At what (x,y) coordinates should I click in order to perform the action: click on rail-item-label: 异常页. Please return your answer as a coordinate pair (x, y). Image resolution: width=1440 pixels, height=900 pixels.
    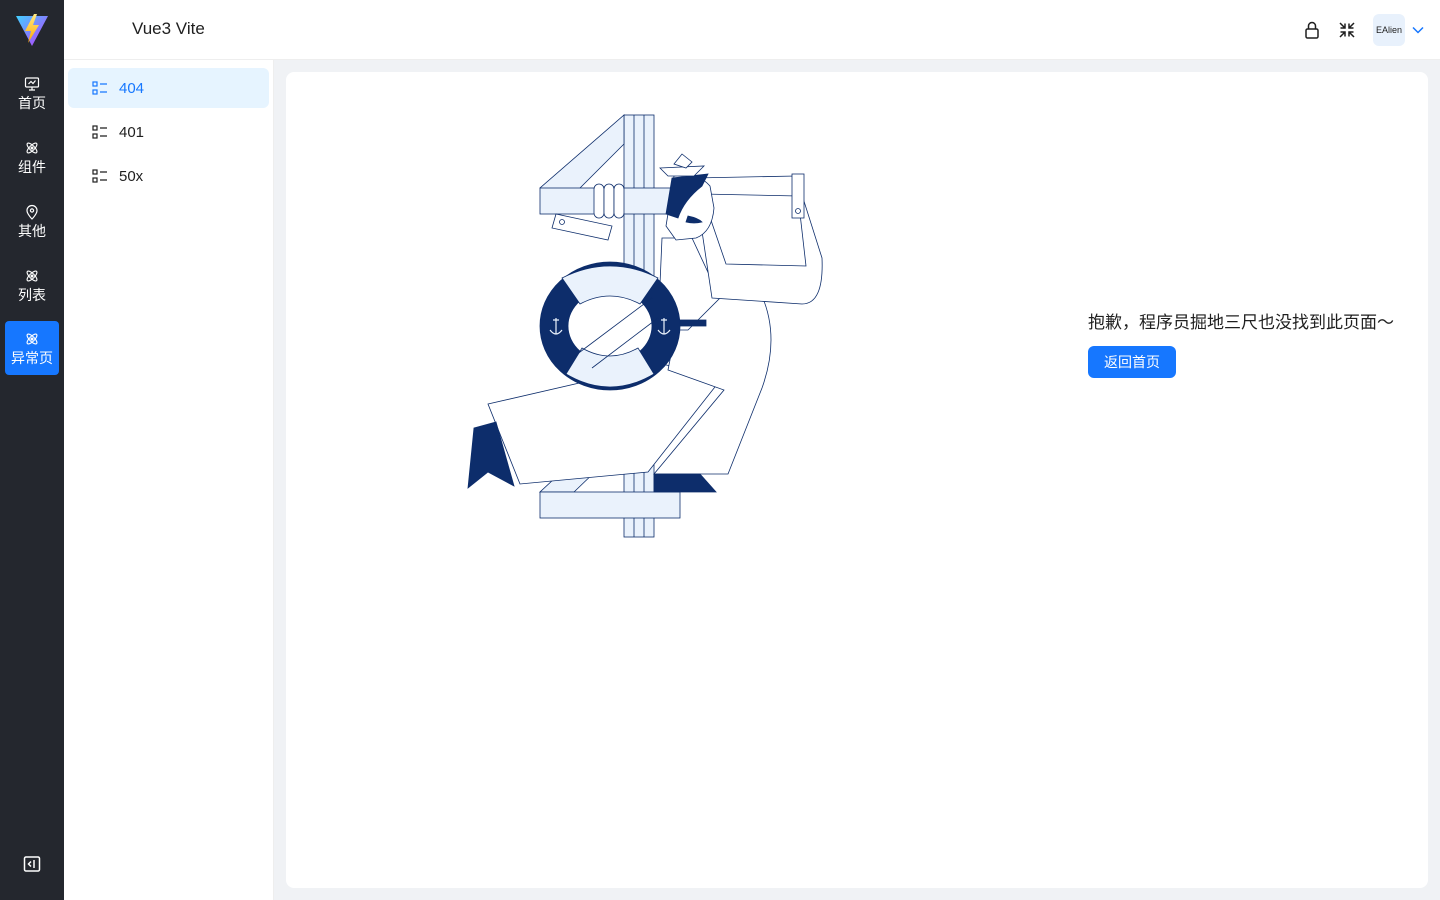
    Looking at the image, I should click on (32, 357).